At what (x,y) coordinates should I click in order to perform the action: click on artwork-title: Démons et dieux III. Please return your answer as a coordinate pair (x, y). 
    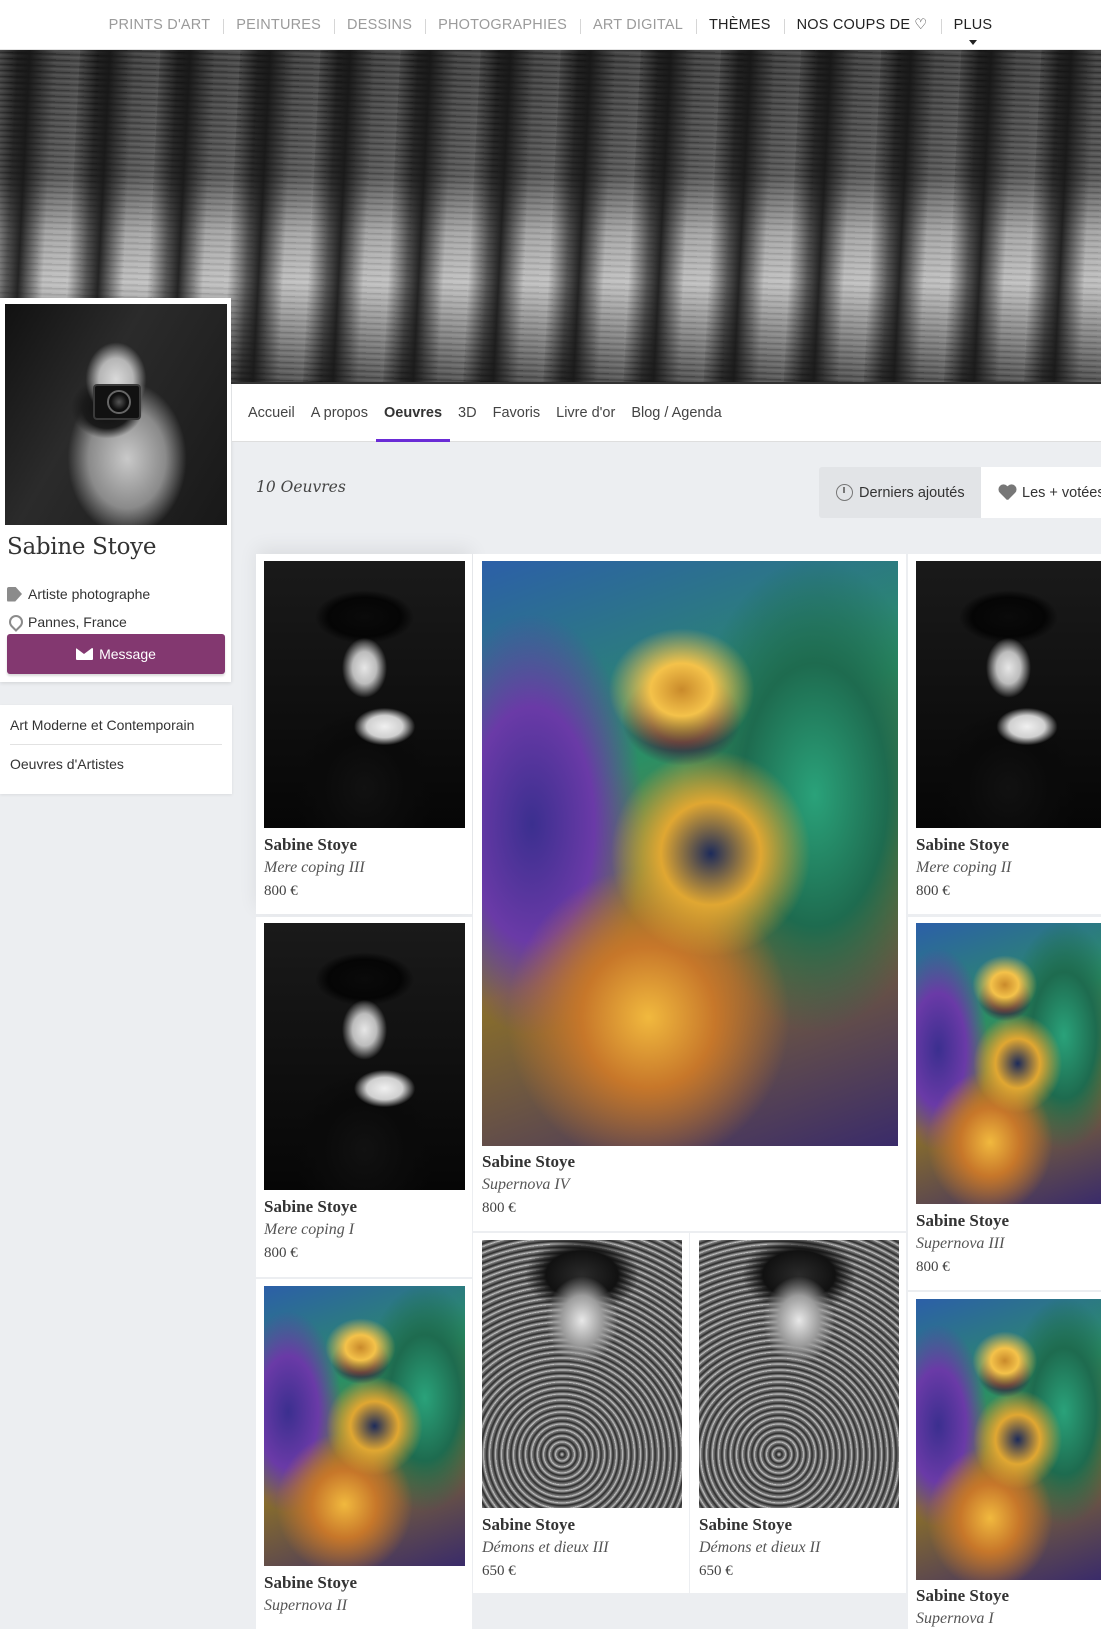
    Looking at the image, I should click on (545, 1548).